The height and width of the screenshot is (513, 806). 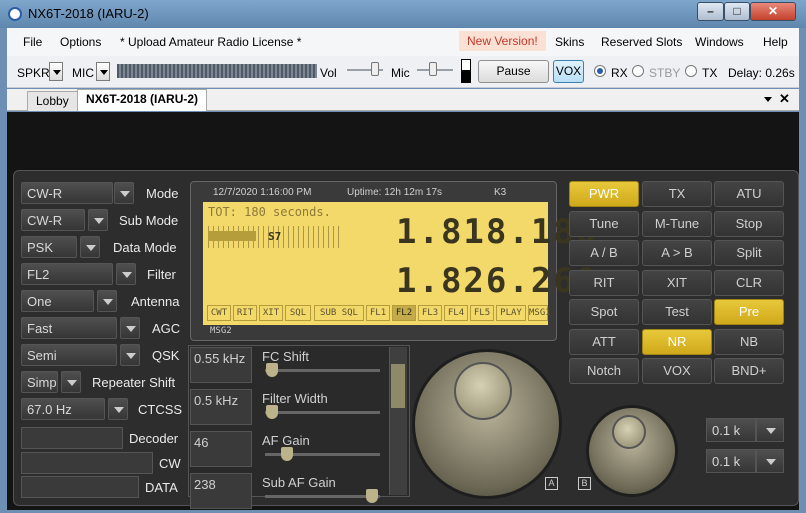 What do you see at coordinates (339, 313) in the screenshot?
I see `lcd-button-sub-sql: SUB SQL` at bounding box center [339, 313].